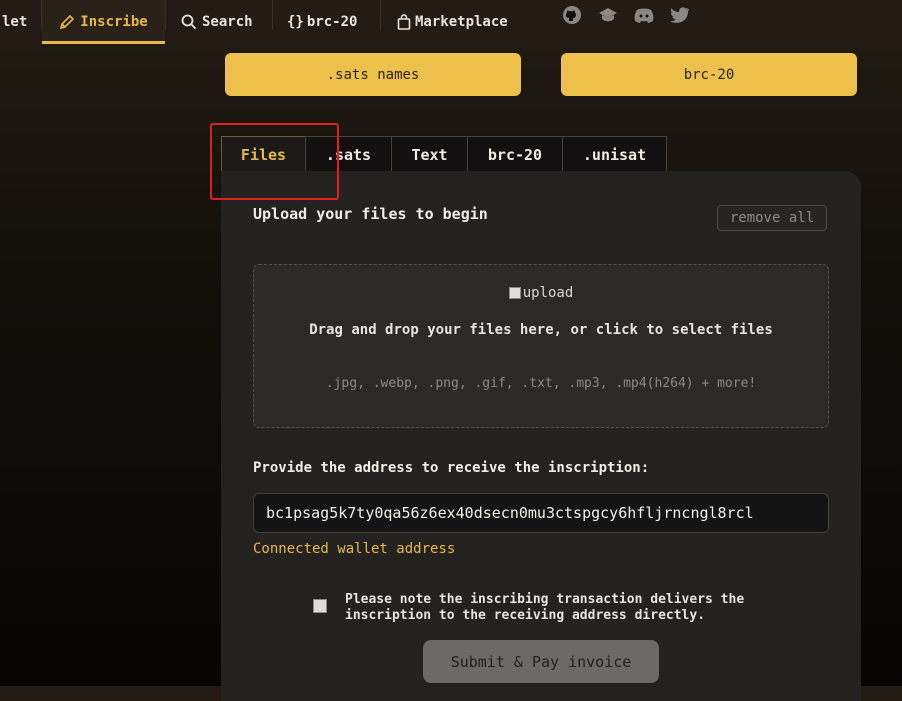  What do you see at coordinates (370, 214) in the screenshot?
I see `upload-title: Upload your files to begin` at bounding box center [370, 214].